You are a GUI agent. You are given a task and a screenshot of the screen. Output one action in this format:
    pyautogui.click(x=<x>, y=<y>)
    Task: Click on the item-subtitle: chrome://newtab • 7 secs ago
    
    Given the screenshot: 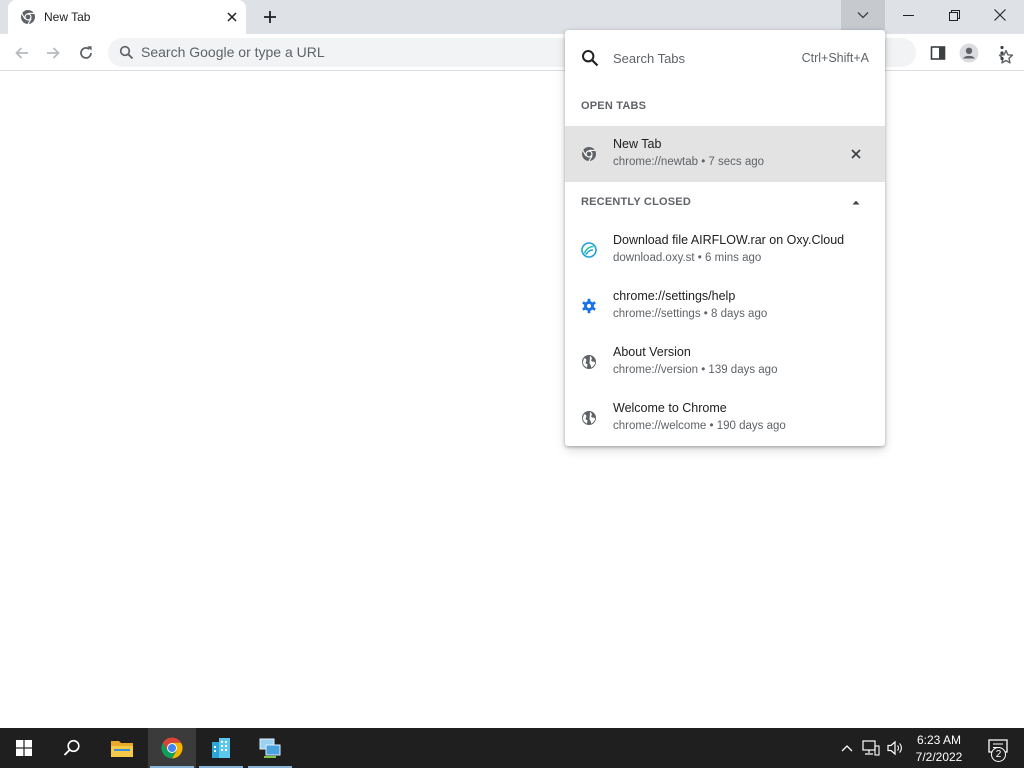 What is the action you would take?
    pyautogui.click(x=689, y=162)
    